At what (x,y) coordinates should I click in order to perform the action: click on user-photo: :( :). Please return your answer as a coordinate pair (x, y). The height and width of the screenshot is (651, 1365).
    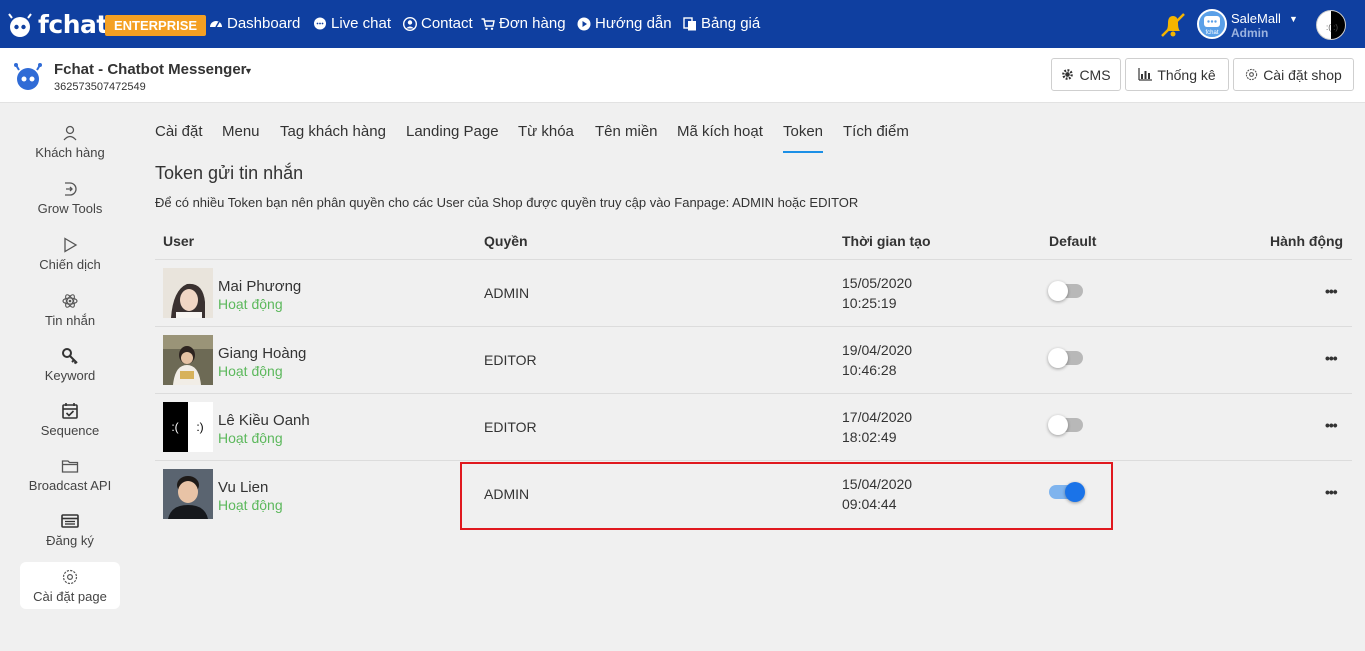
    Looking at the image, I should click on (188, 427).